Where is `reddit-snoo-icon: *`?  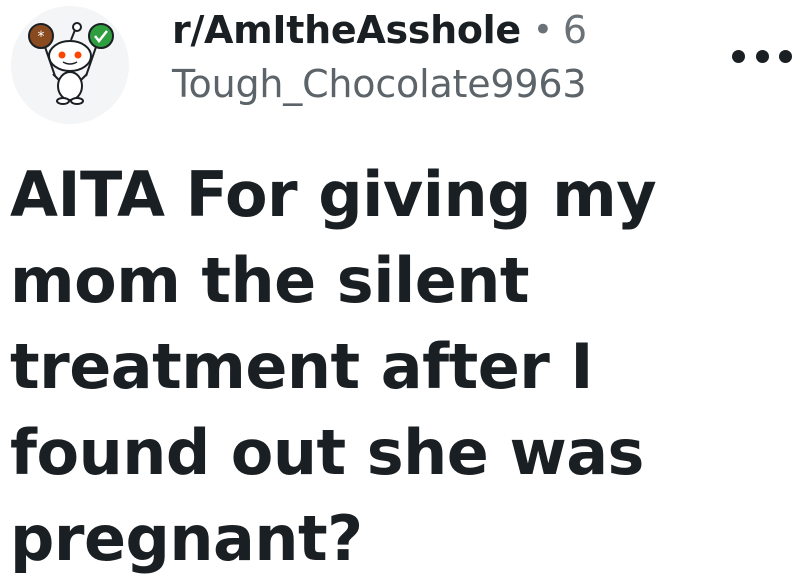 reddit-snoo-icon: * is located at coordinates (71, 63).